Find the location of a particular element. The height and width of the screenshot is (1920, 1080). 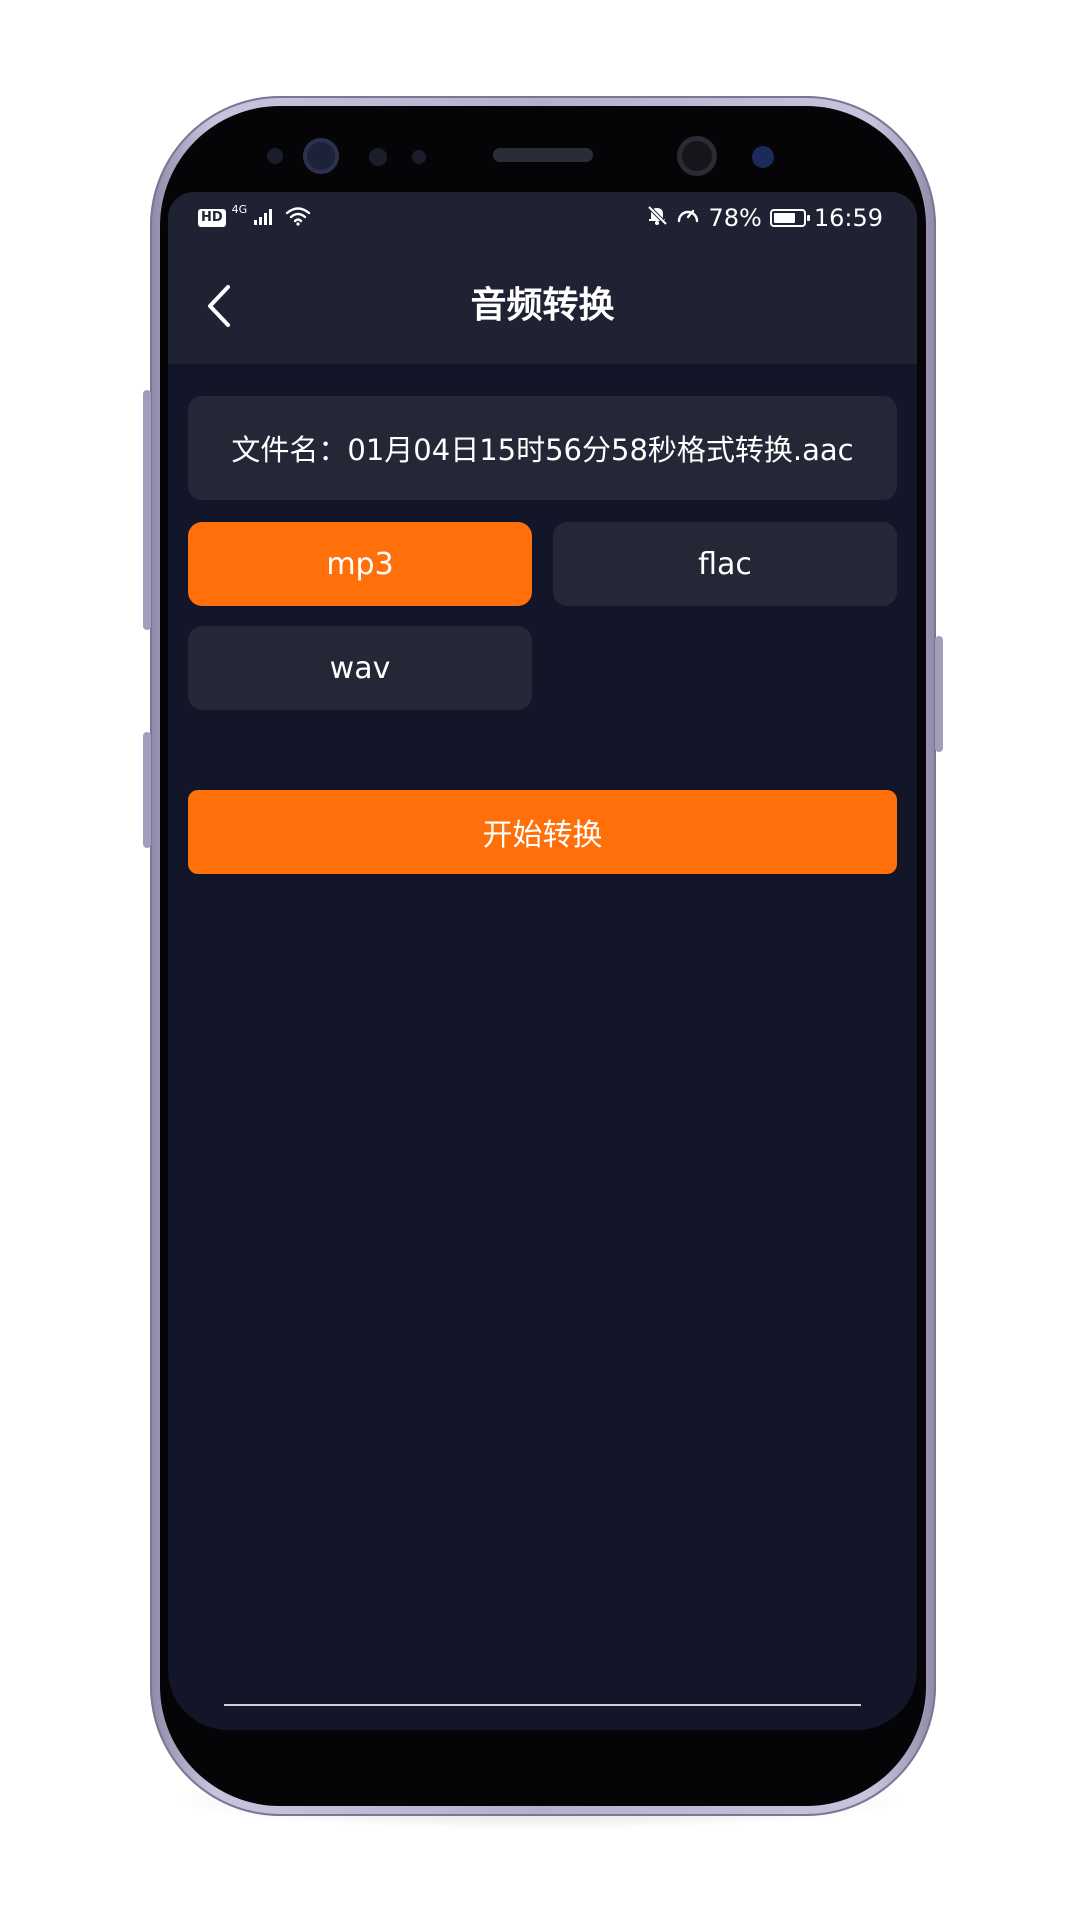

bell-off-icon is located at coordinates (657, 218).